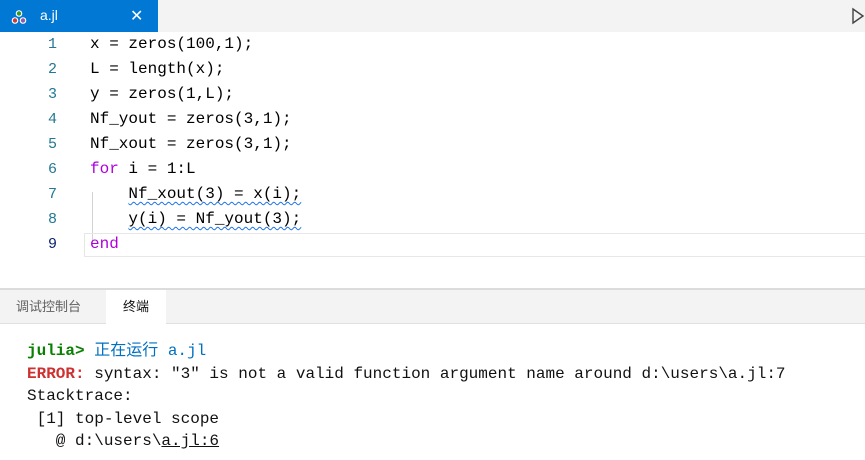  Describe the element at coordinates (52, 94) in the screenshot. I see `line-number: 3` at that location.